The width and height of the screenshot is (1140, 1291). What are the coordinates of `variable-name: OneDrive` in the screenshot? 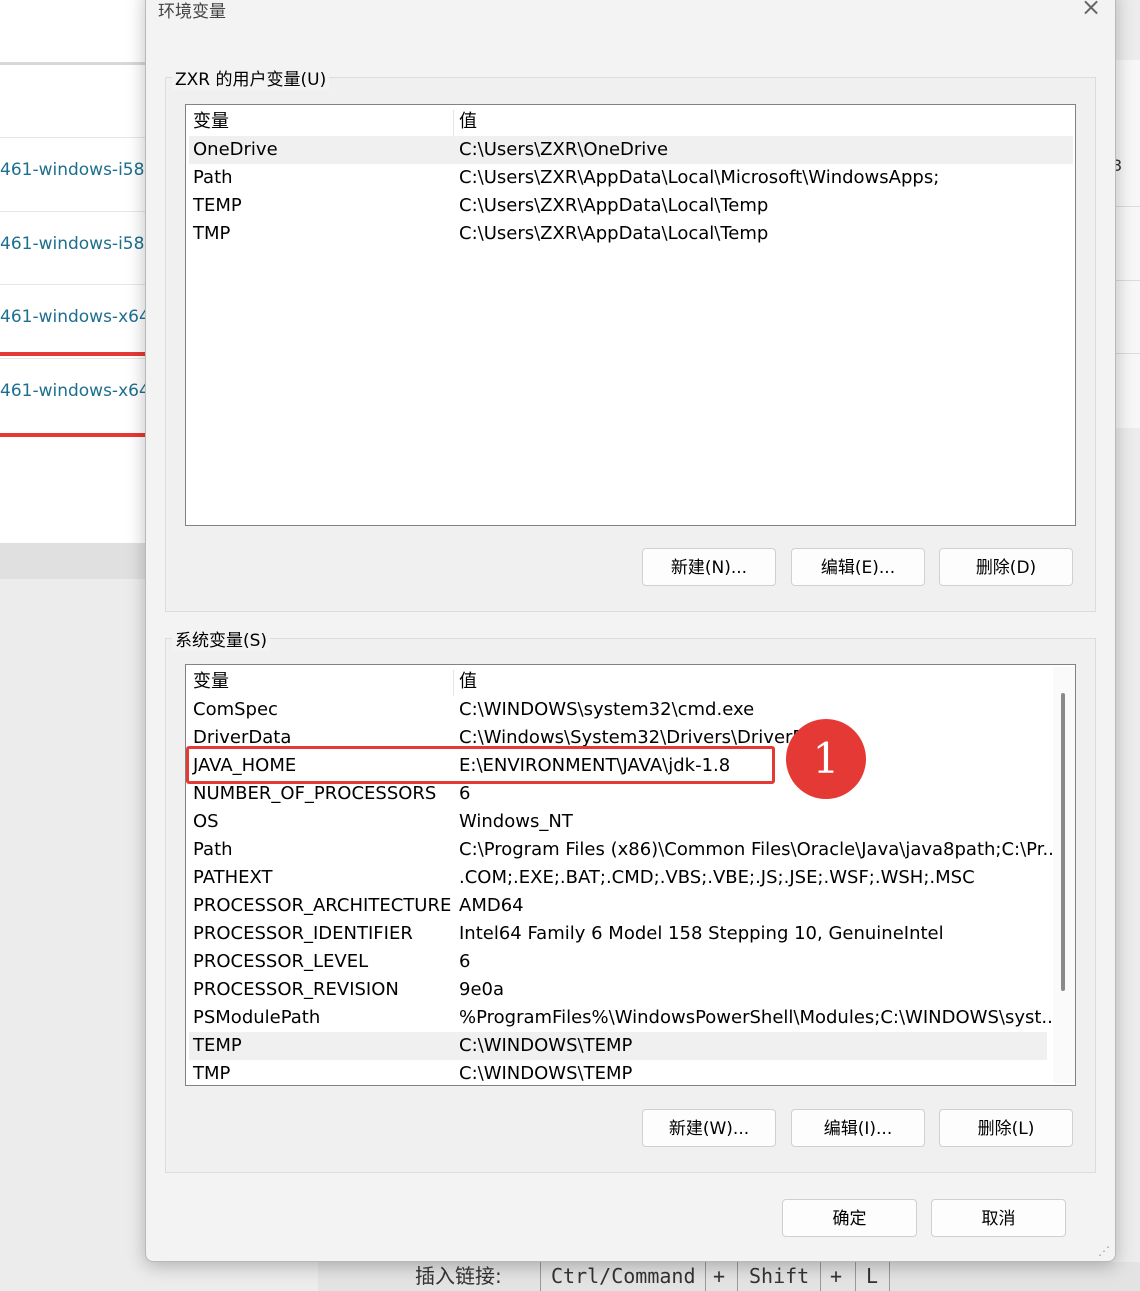 It's located at (235, 149).